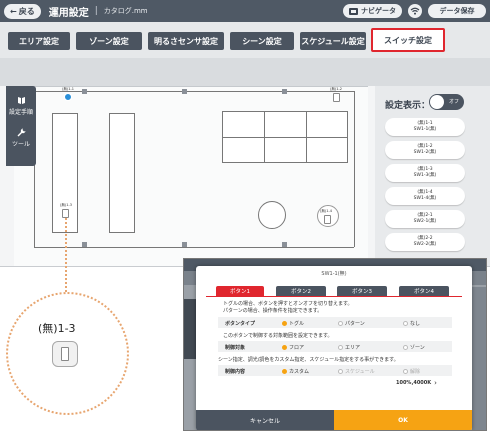 This screenshot has width=490, height=435. I want to click on color-value: 100%,4000K, so click(414, 383).